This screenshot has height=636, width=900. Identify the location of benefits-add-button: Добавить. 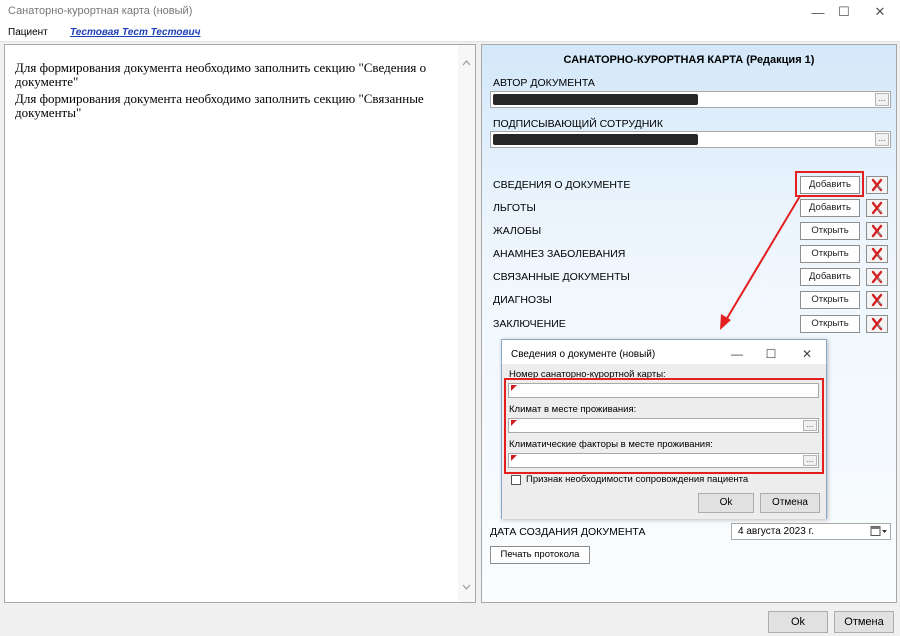
(830, 208).